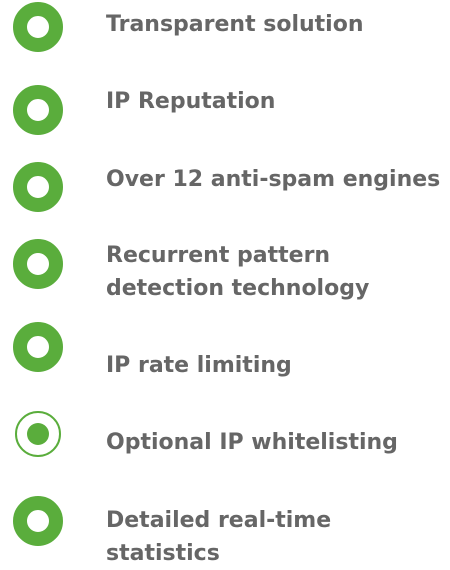 This screenshot has height=570, width=450. What do you see at coordinates (235, 24) in the screenshot?
I see `feature-label: Transparent solution` at bounding box center [235, 24].